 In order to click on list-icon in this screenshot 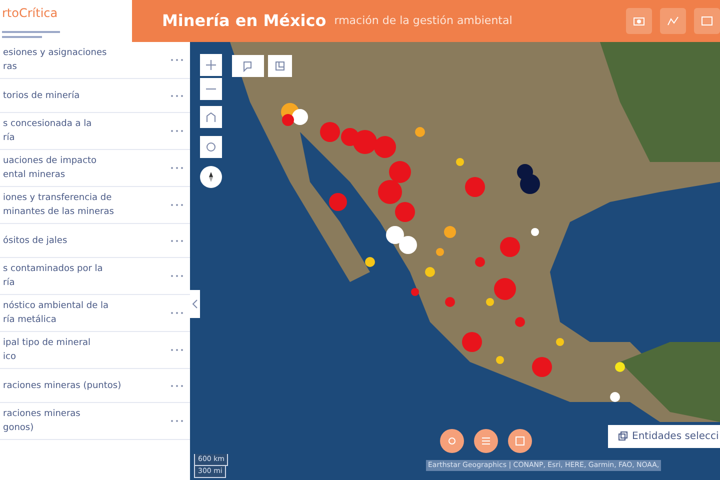, I will do `click(486, 441)`.